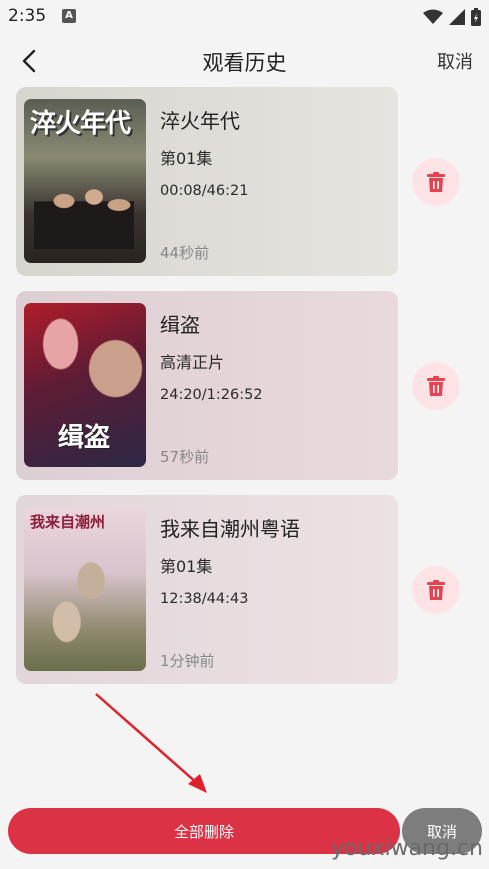 The image size is (489, 869). I want to click on battery-icon, so click(476, 17).